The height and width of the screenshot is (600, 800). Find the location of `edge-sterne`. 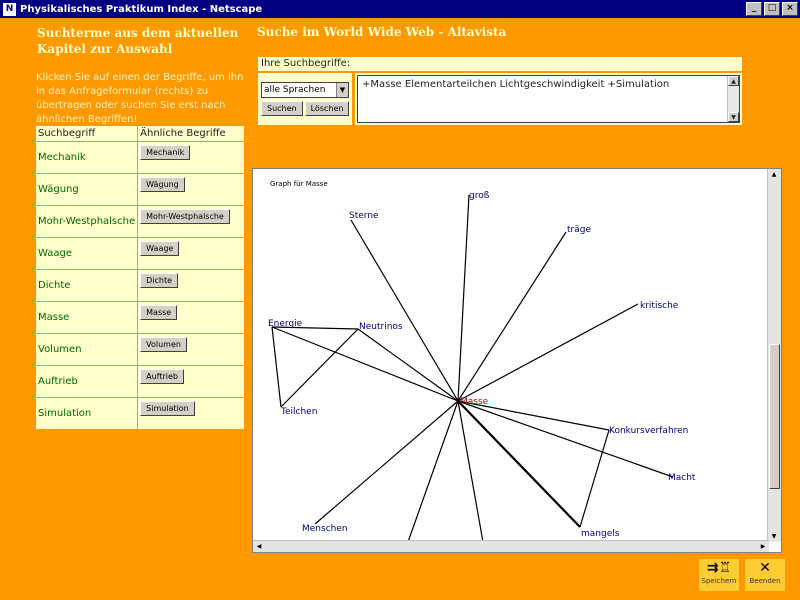

edge-sterne is located at coordinates (404, 310).